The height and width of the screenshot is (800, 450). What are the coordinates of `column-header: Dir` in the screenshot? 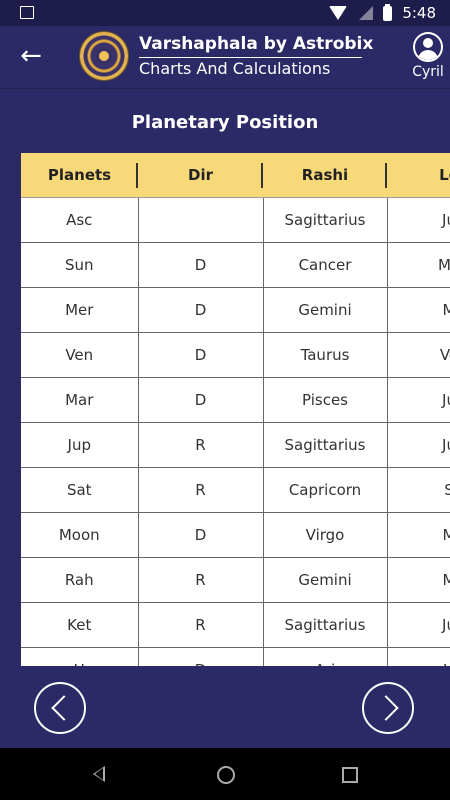 It's located at (200, 175).